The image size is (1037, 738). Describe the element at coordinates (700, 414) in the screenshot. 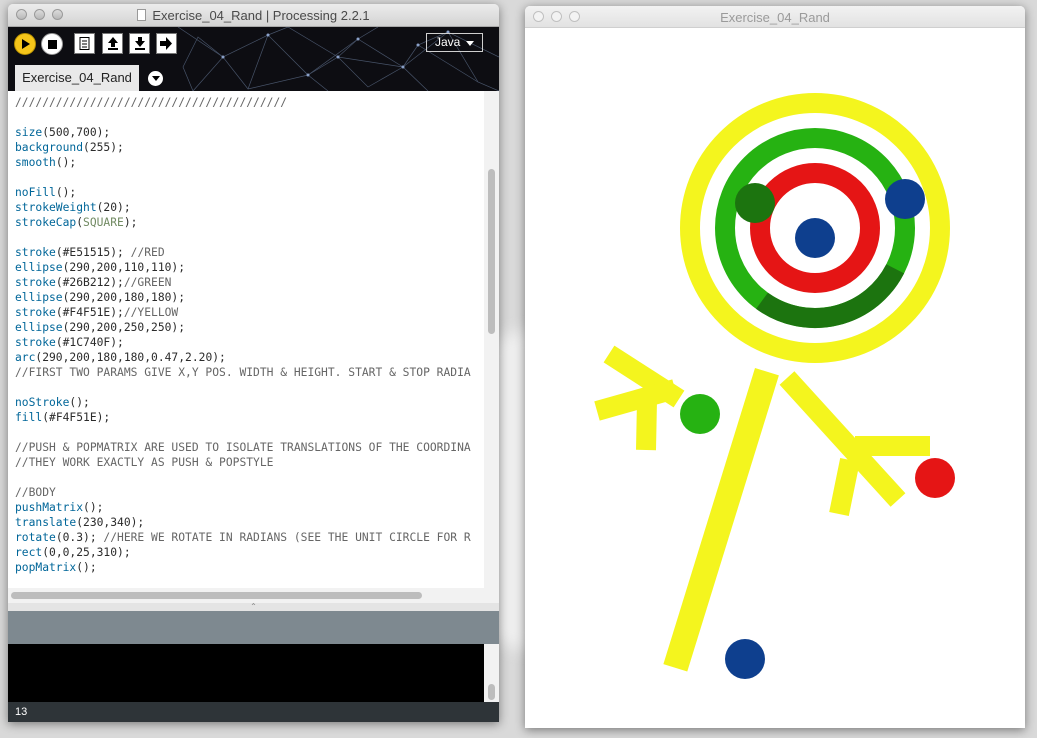

I see `dot-green` at that location.